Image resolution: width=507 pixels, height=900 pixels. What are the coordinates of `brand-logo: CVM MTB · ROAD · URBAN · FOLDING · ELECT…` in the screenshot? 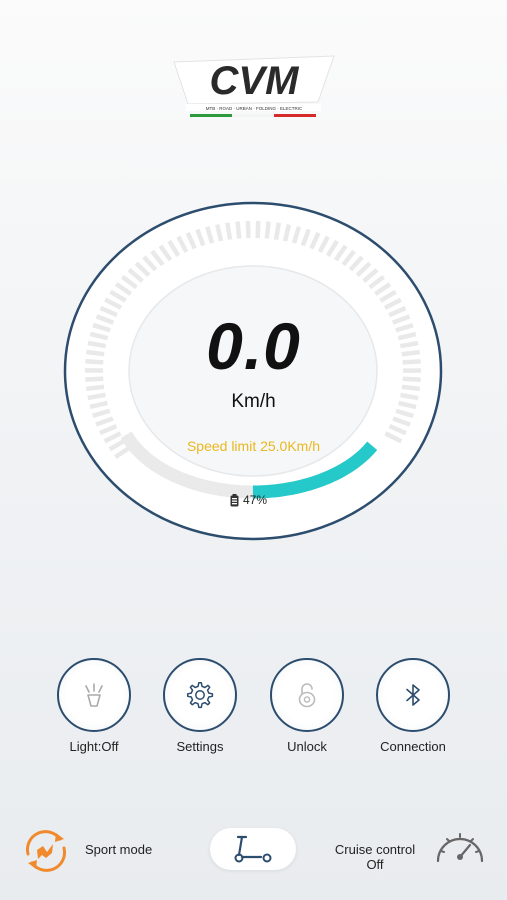 It's located at (253, 92).